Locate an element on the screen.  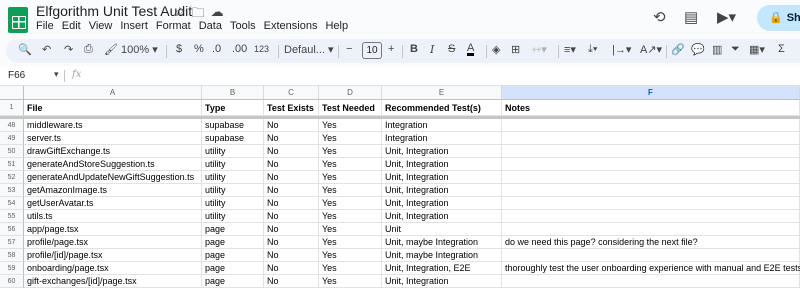
row-number: 51 is located at coordinates (12, 164).